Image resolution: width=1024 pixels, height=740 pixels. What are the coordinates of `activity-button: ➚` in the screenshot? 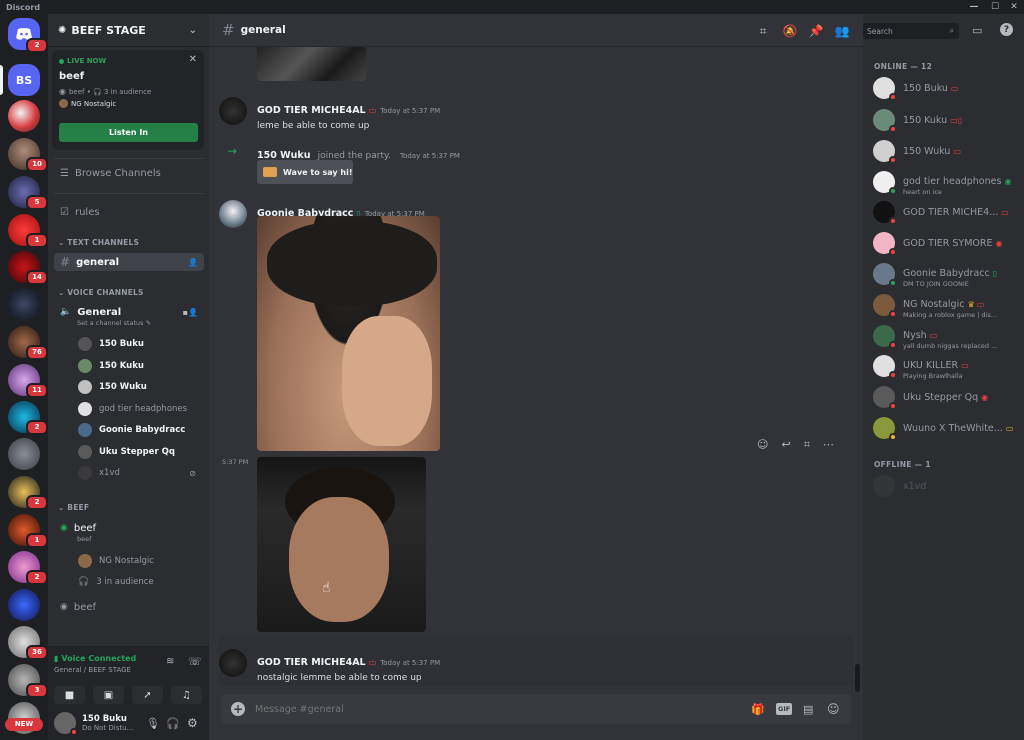 It's located at (147, 695).